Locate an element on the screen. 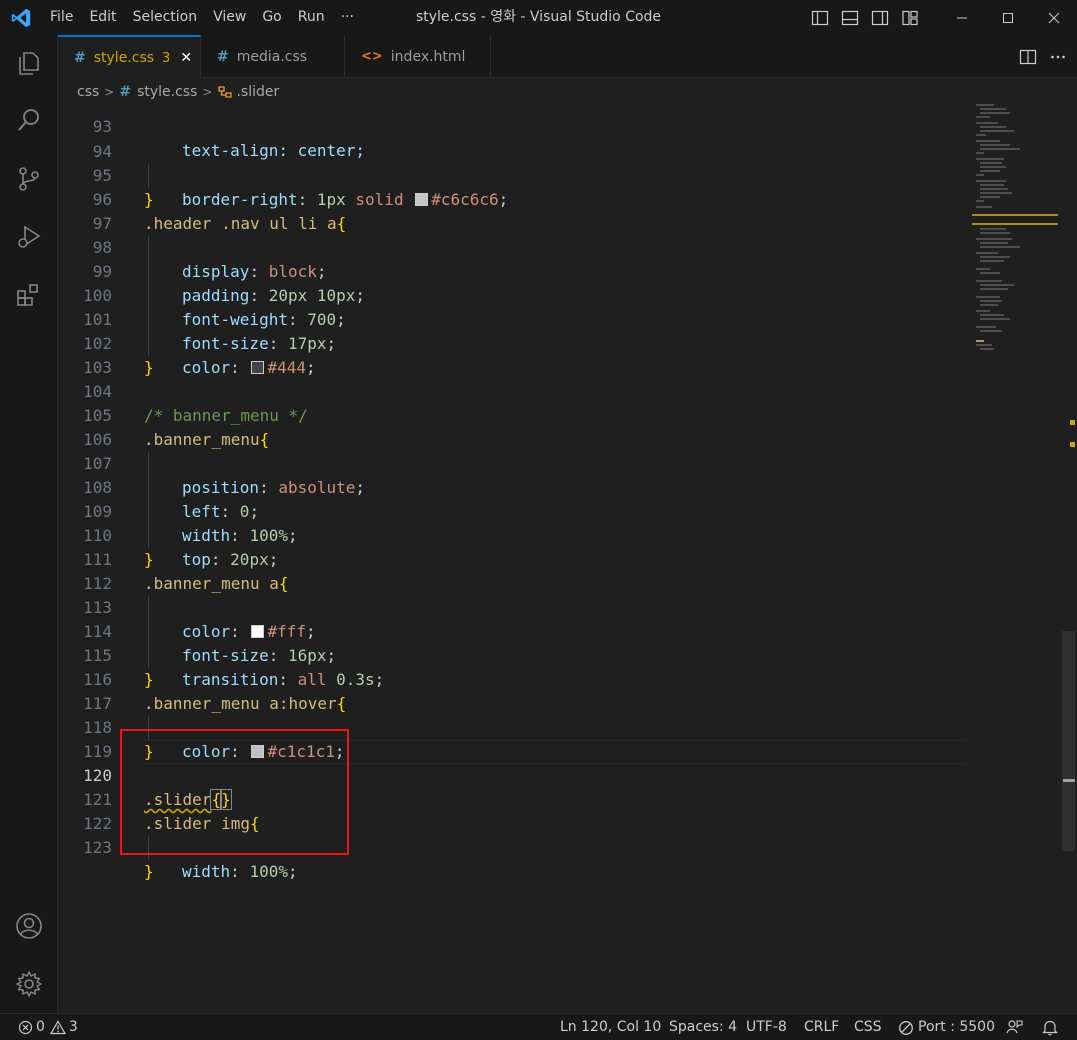 This screenshot has width=1077, height=1040. close-icon is located at coordinates (1054, 17).